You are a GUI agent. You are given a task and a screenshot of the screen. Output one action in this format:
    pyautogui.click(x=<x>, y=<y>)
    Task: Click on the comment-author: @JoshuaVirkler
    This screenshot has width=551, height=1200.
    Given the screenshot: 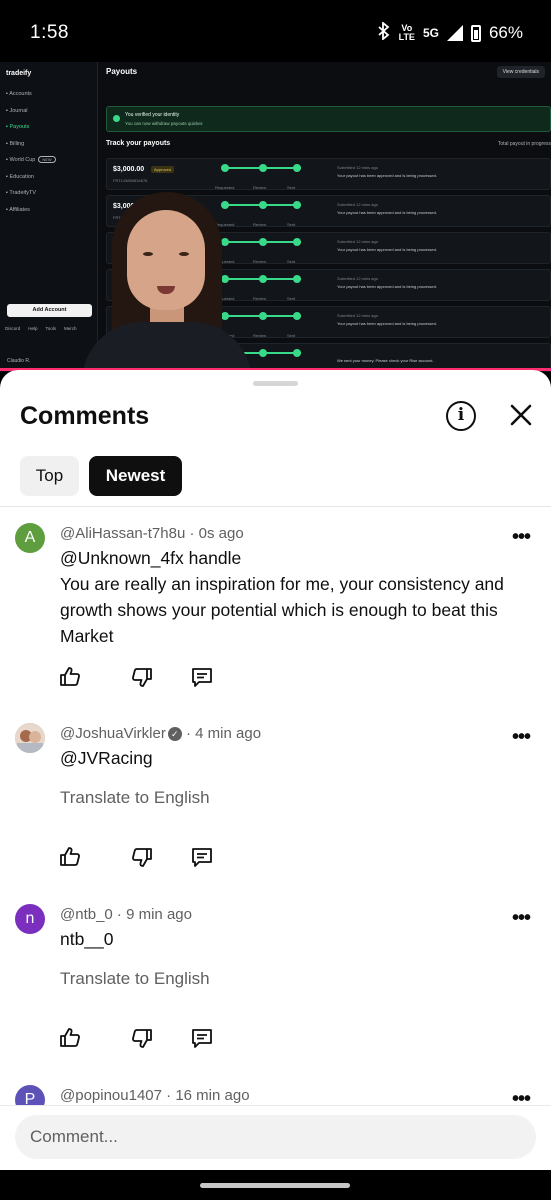 What is the action you would take?
    pyautogui.click(x=113, y=733)
    